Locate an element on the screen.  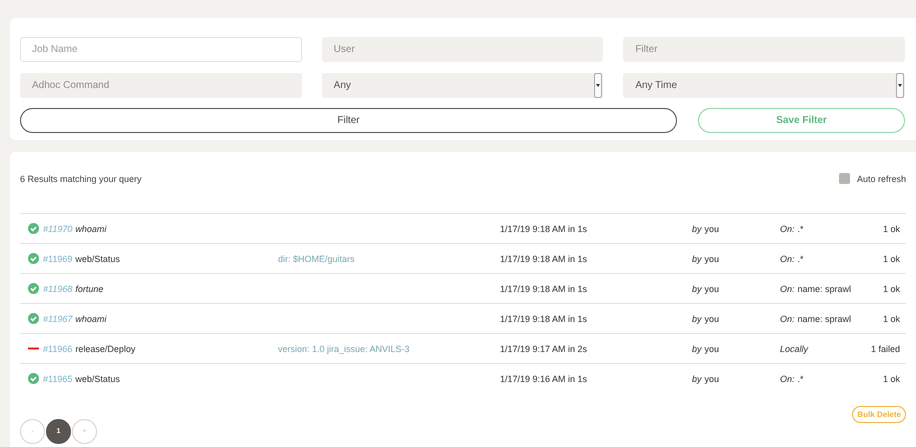
execution-link: #11965 is located at coordinates (57, 379).